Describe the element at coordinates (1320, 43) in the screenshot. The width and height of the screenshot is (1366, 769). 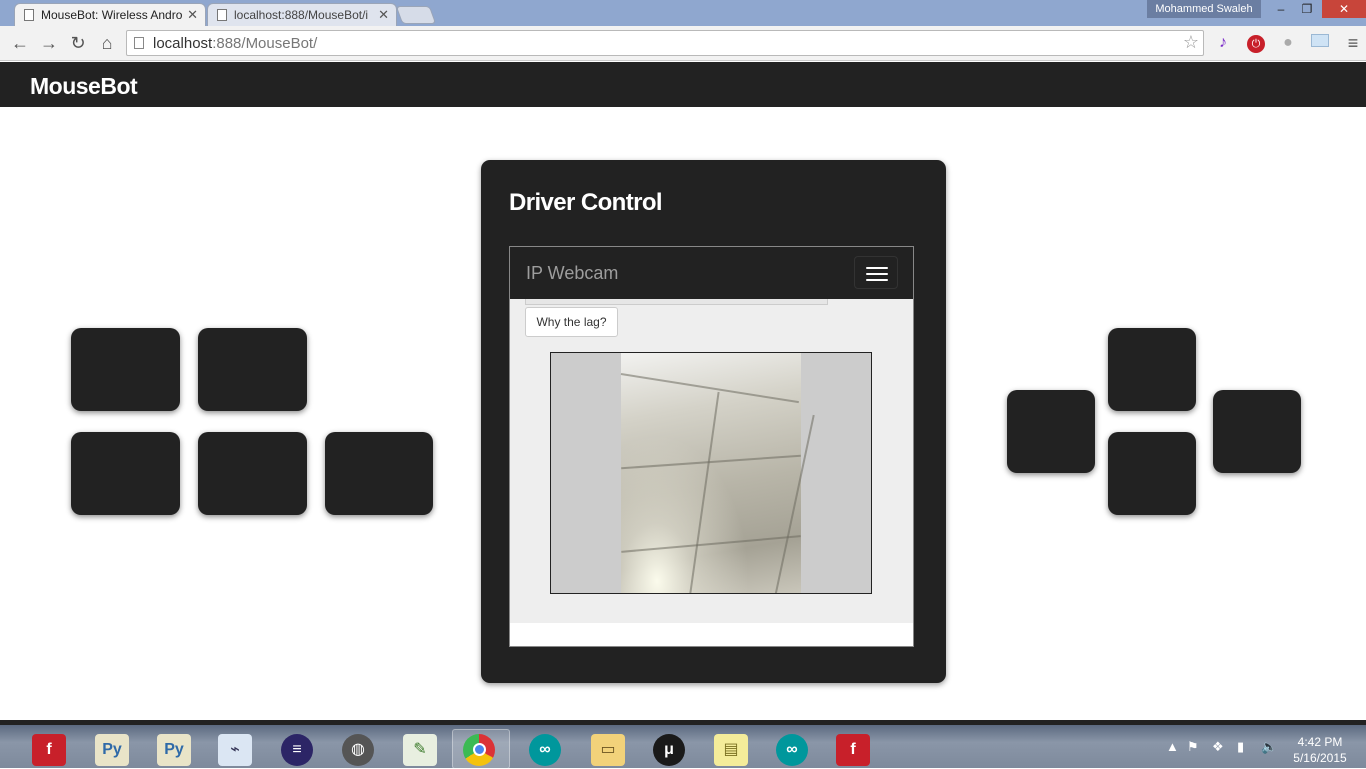
I see `folder-icon` at that location.